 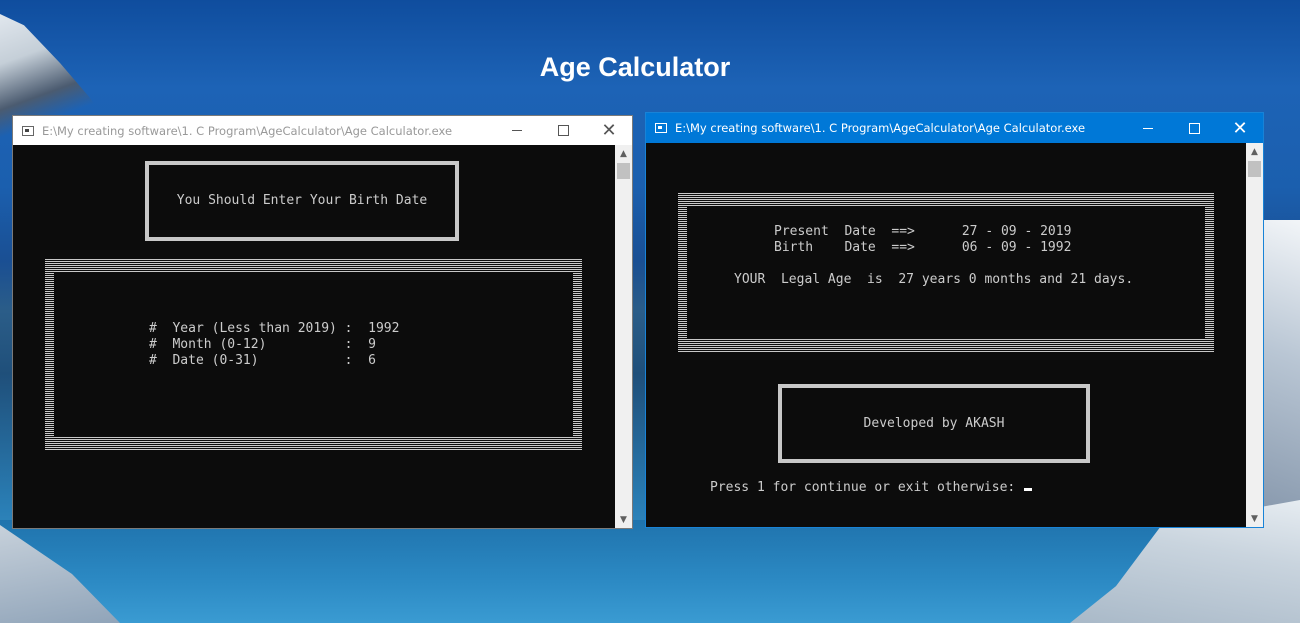 I want to click on date-value: 6, so click(x=372, y=360).